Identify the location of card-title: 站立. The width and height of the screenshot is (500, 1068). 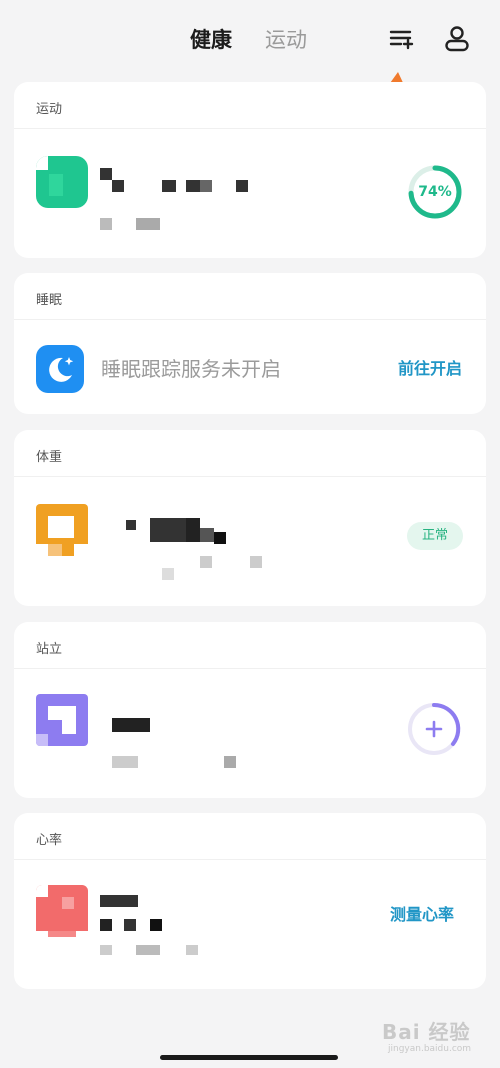
(49, 649).